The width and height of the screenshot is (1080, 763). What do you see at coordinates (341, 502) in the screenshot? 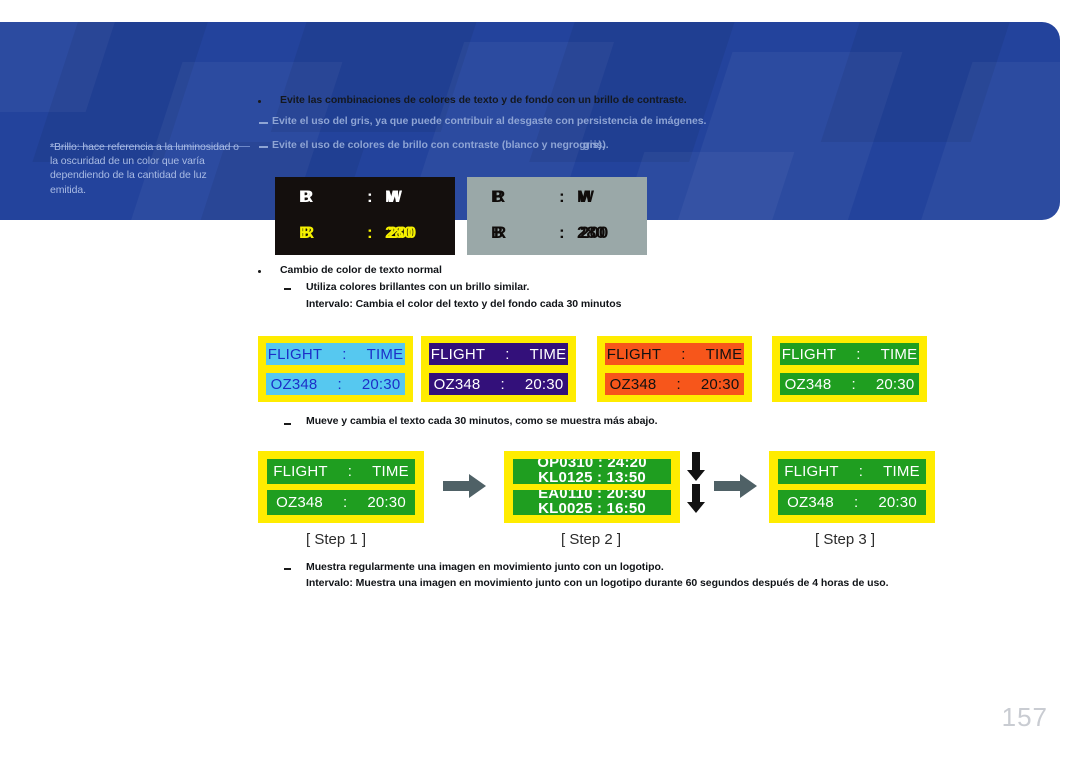
I see `step1-row-data-inner: OZ348 : 20:30` at bounding box center [341, 502].